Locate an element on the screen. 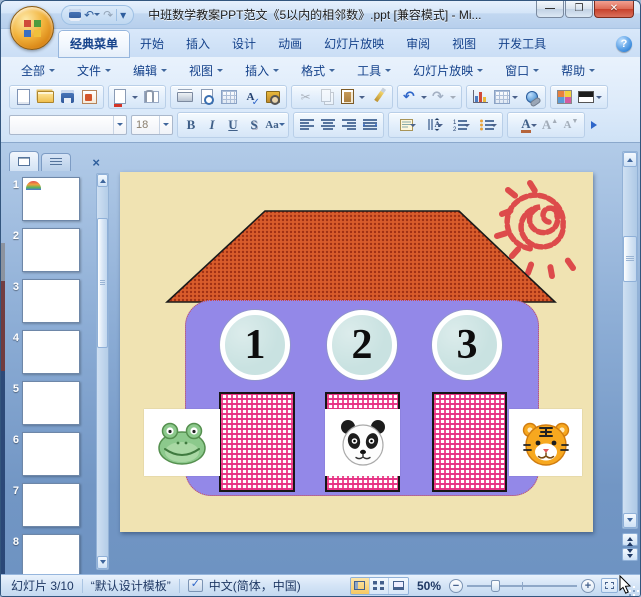  panel-scrollbar is located at coordinates (102, 371).